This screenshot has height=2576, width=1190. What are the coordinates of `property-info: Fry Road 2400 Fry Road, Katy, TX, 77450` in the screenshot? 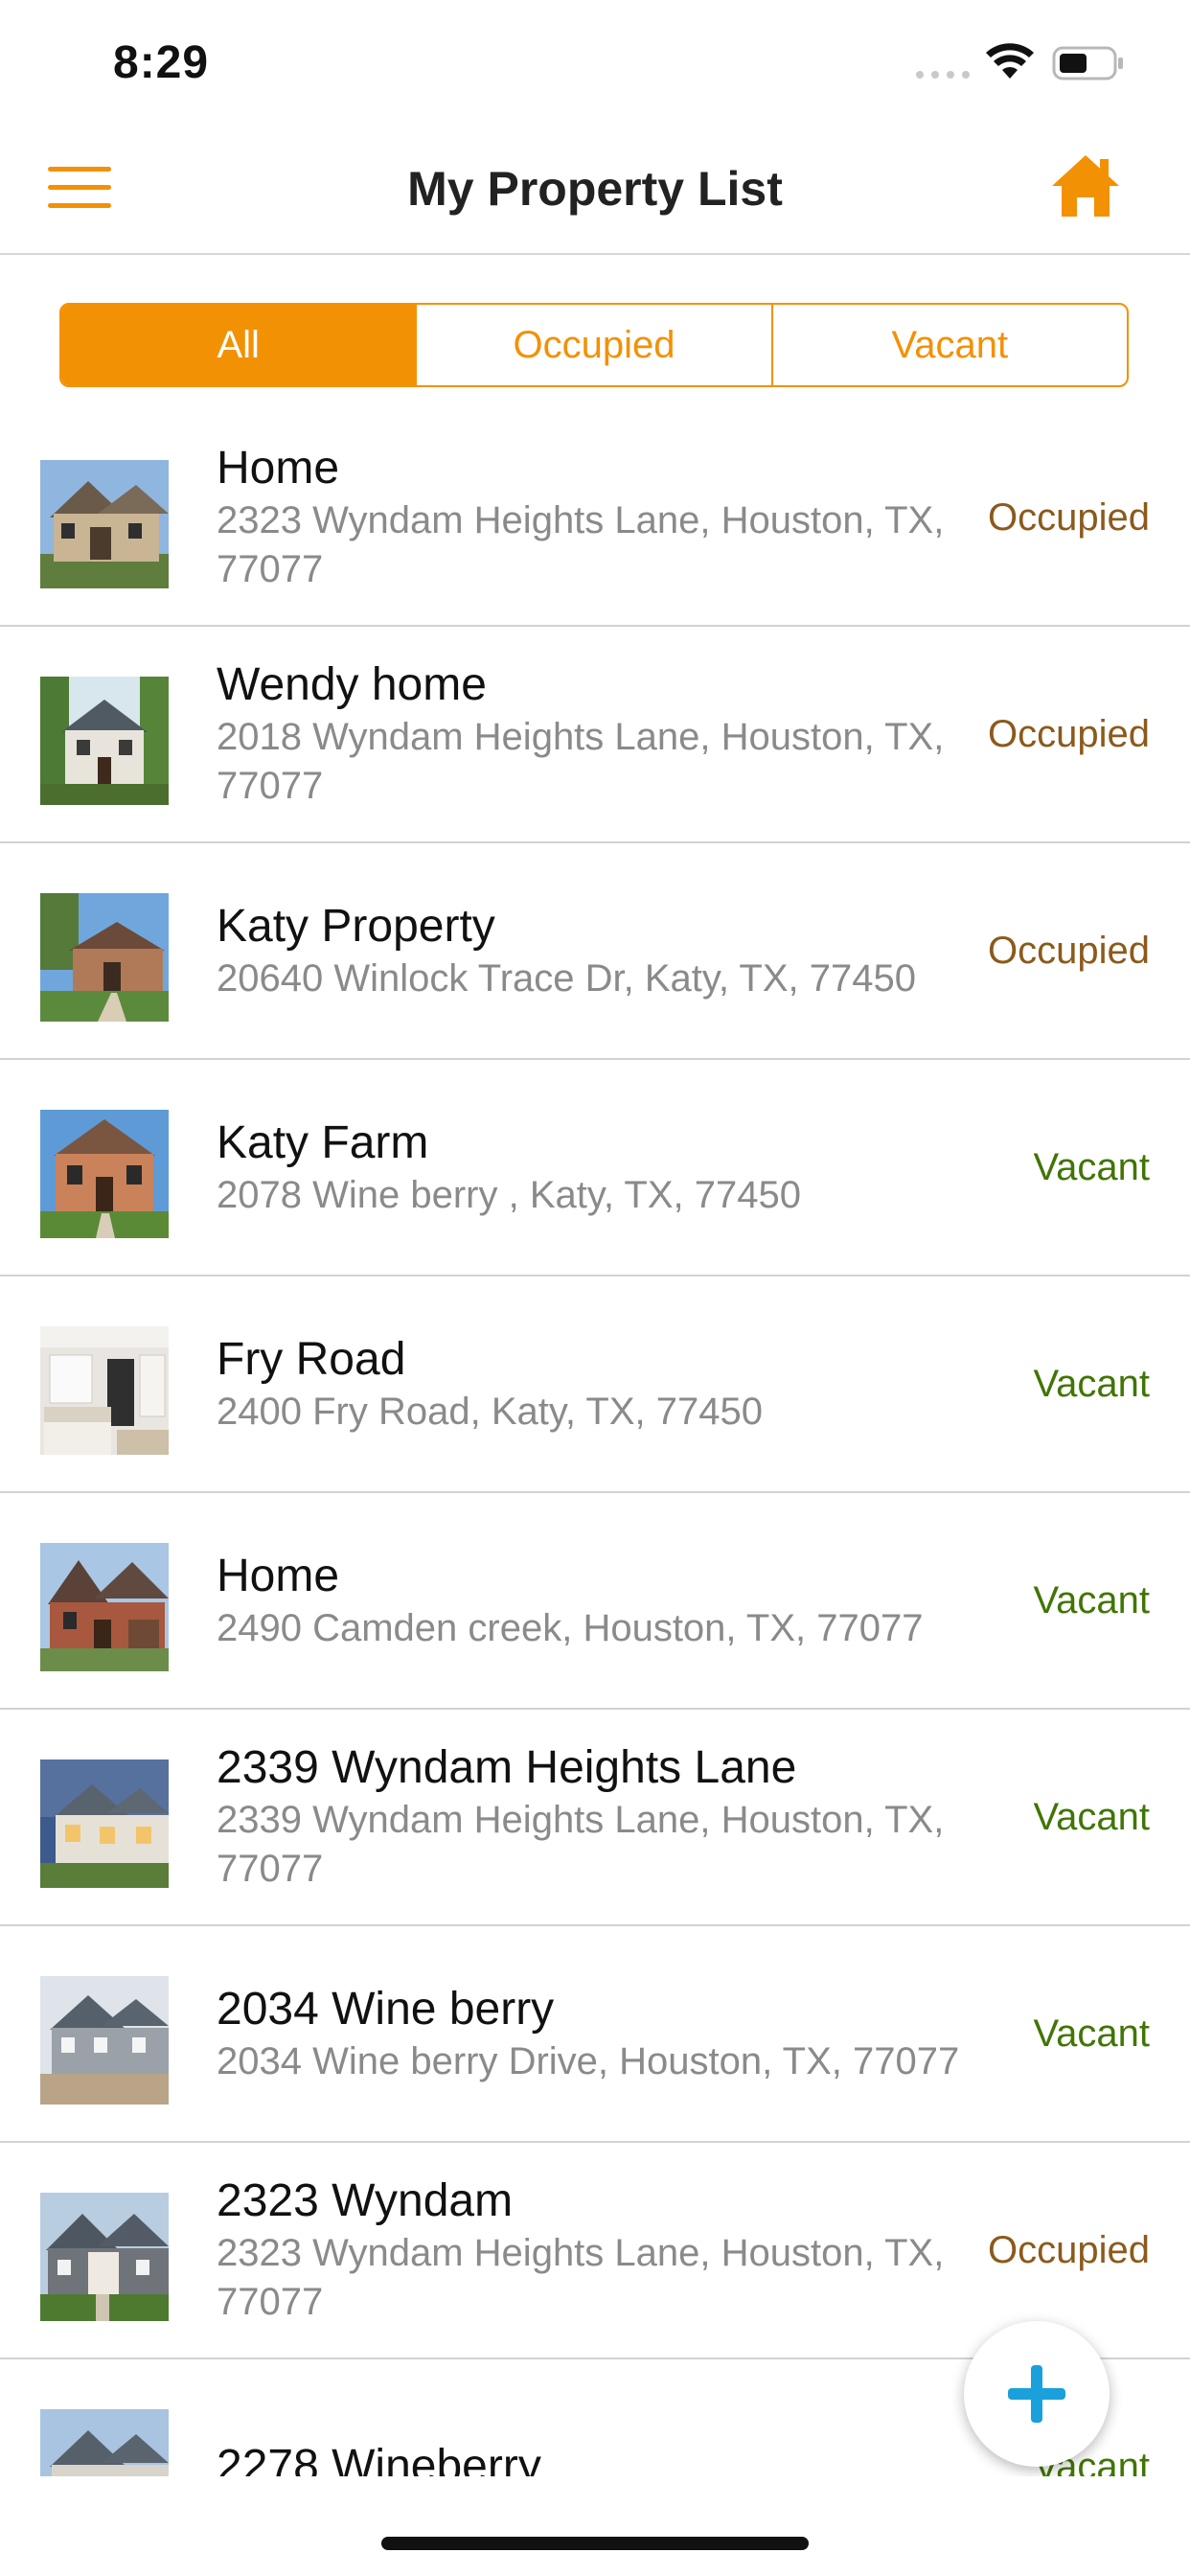 It's located at (595, 1383).